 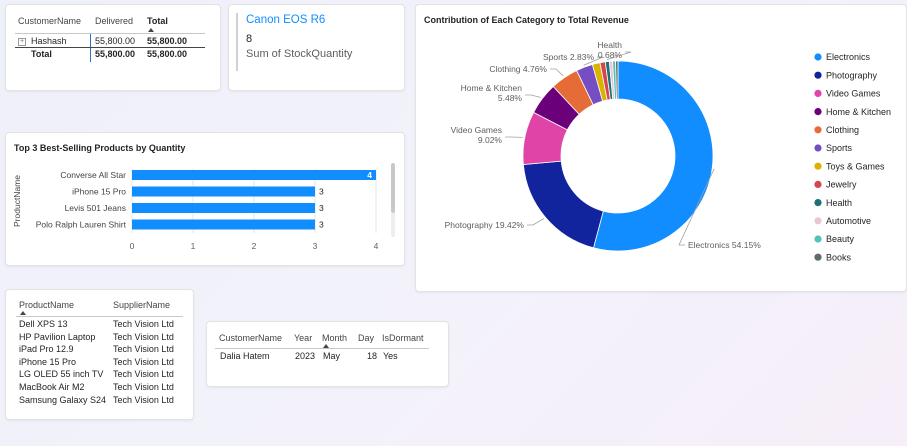 I want to click on table-header-productname: ProductName, so click(x=46, y=305).